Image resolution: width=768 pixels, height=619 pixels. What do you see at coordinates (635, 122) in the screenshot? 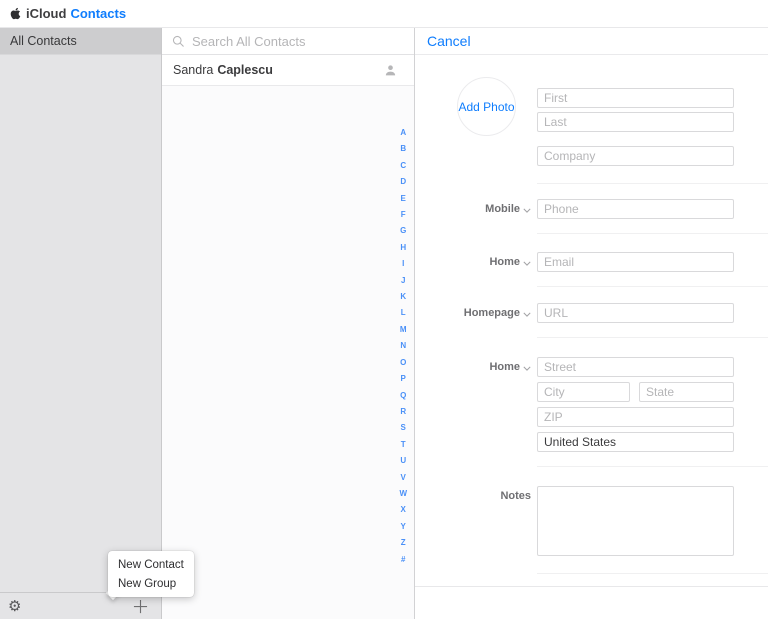
I see `last-name-input` at bounding box center [635, 122].